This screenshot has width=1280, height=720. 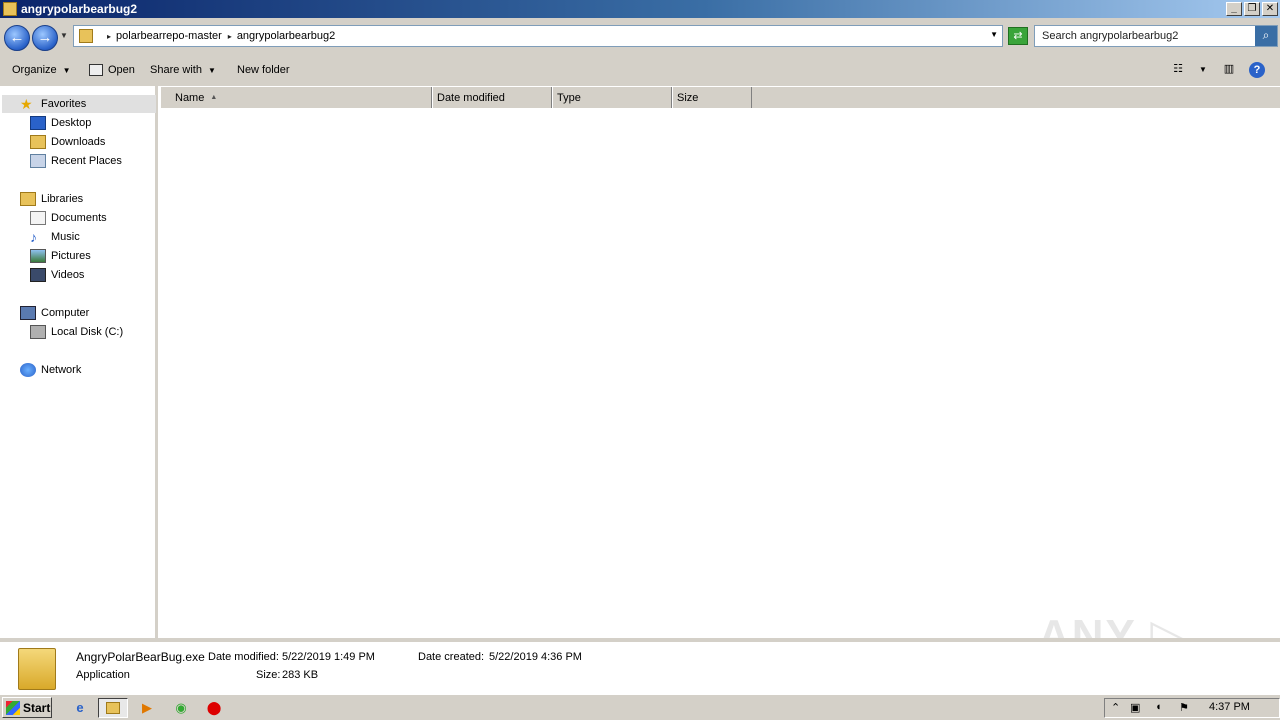 What do you see at coordinates (1234, 9) in the screenshot?
I see `minimize-button: _` at bounding box center [1234, 9].